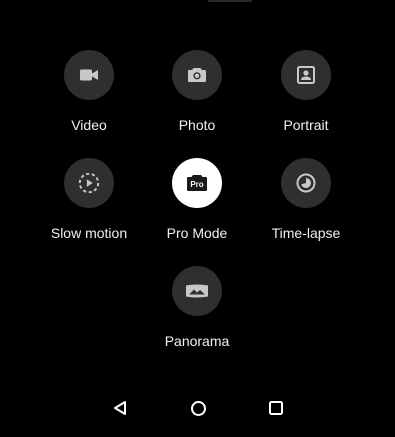 This screenshot has height=437, width=395. I want to click on mode-pro: Pro Pro Mode, so click(197, 199).